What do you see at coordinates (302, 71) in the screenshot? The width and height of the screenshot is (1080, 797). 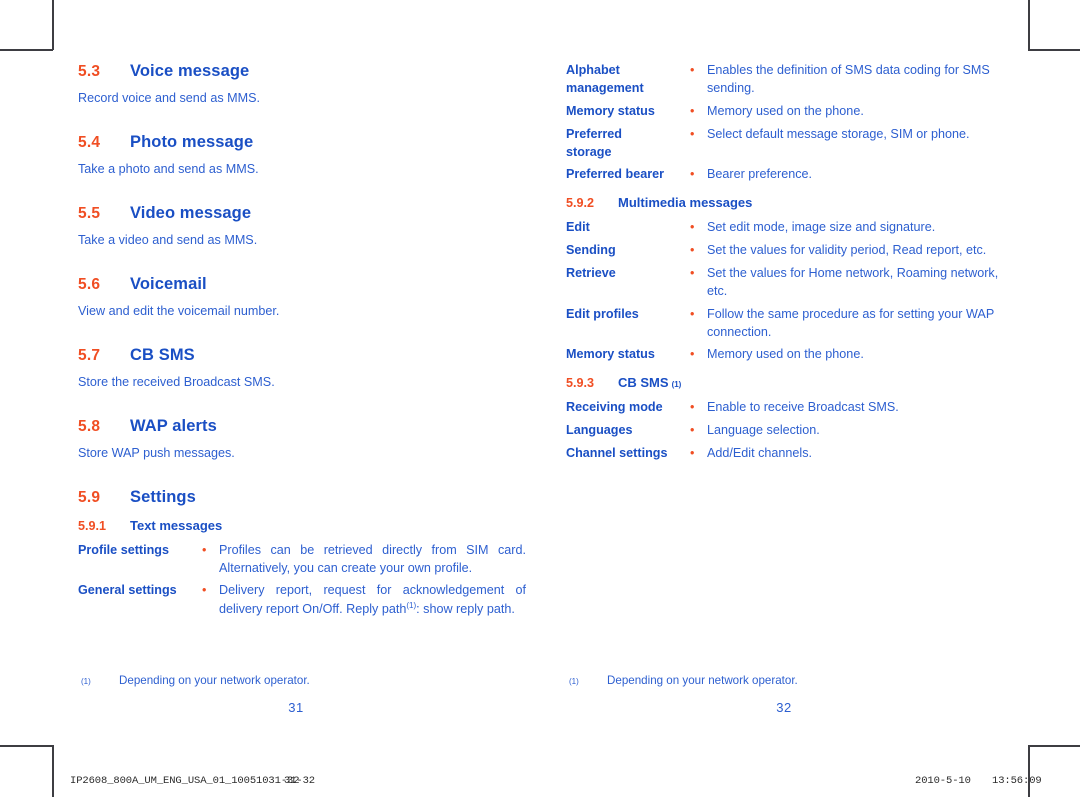 I see `section-heading-5-3: 5.3 Voice message` at bounding box center [302, 71].